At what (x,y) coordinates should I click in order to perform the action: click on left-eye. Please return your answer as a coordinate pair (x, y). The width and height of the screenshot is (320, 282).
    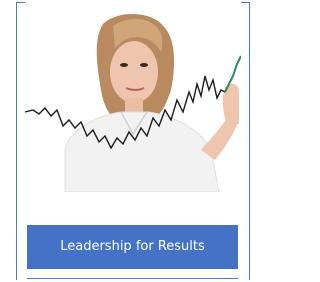
    Looking at the image, I should click on (124, 65).